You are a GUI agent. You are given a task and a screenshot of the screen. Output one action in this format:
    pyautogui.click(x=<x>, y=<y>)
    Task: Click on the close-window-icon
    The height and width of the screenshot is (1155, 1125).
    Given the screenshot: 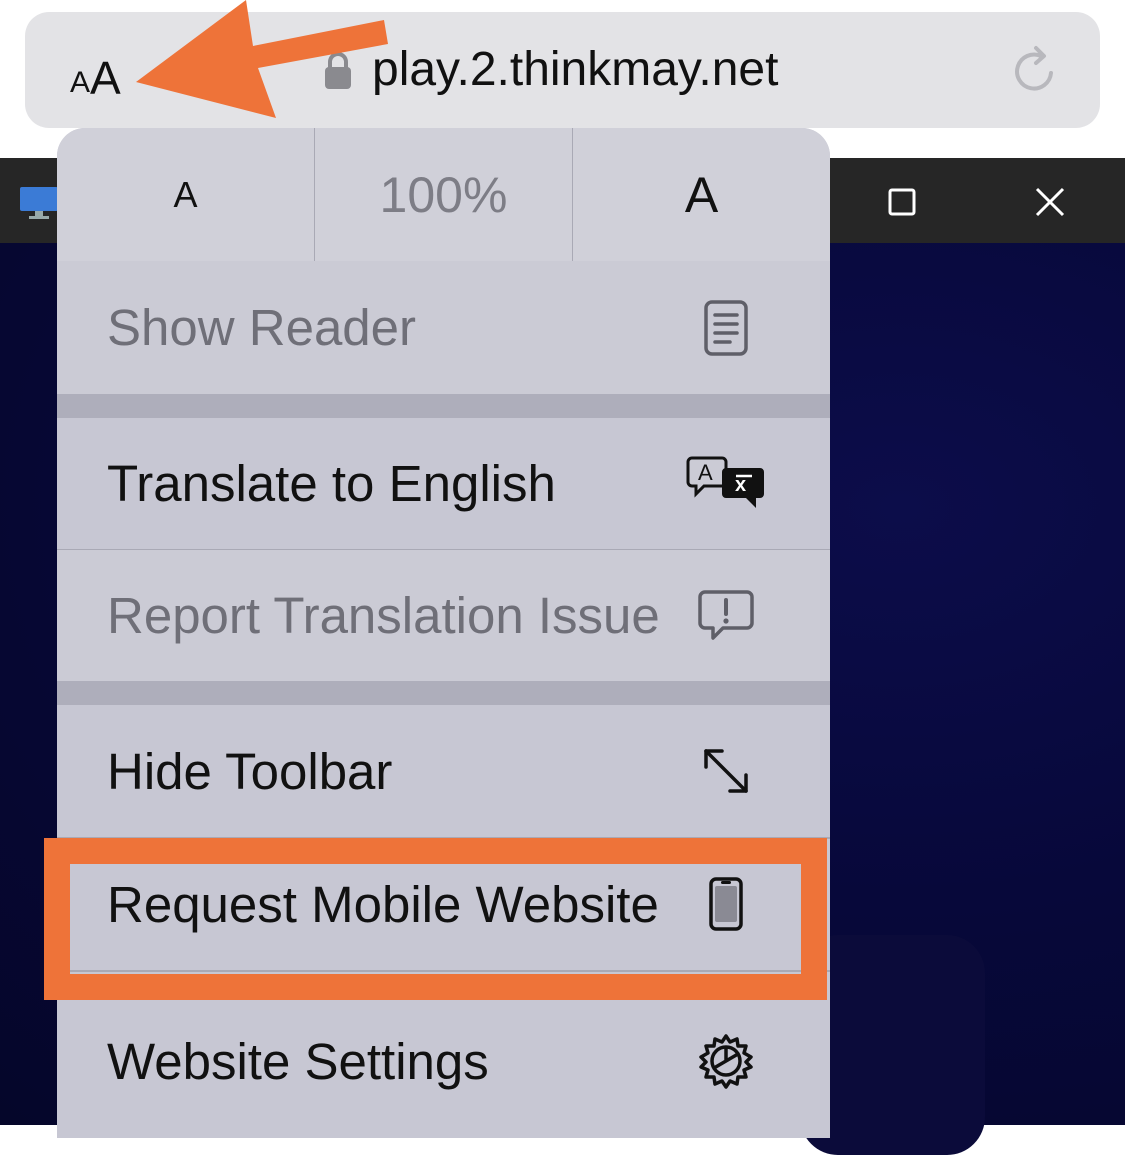 What is the action you would take?
    pyautogui.click(x=1050, y=202)
    